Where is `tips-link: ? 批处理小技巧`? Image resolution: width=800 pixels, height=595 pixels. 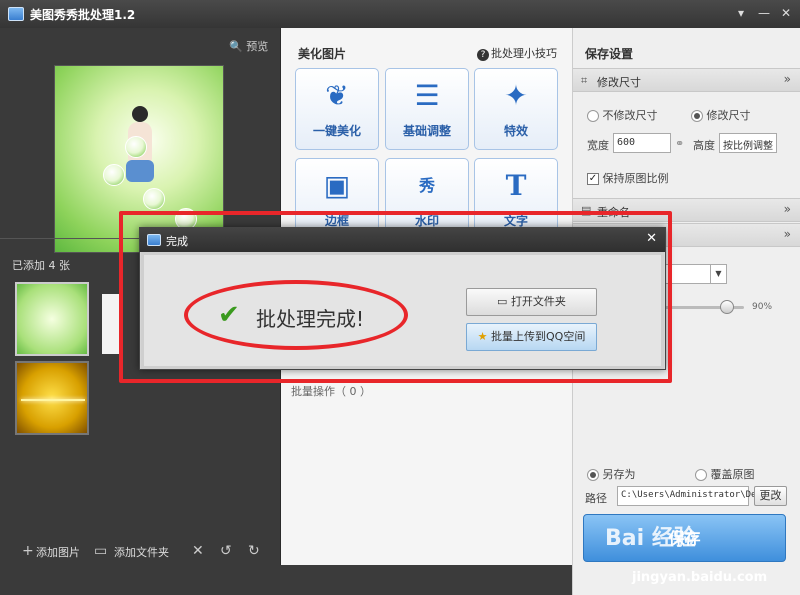 tips-link: ? 批处理小技巧 is located at coordinates (517, 53).